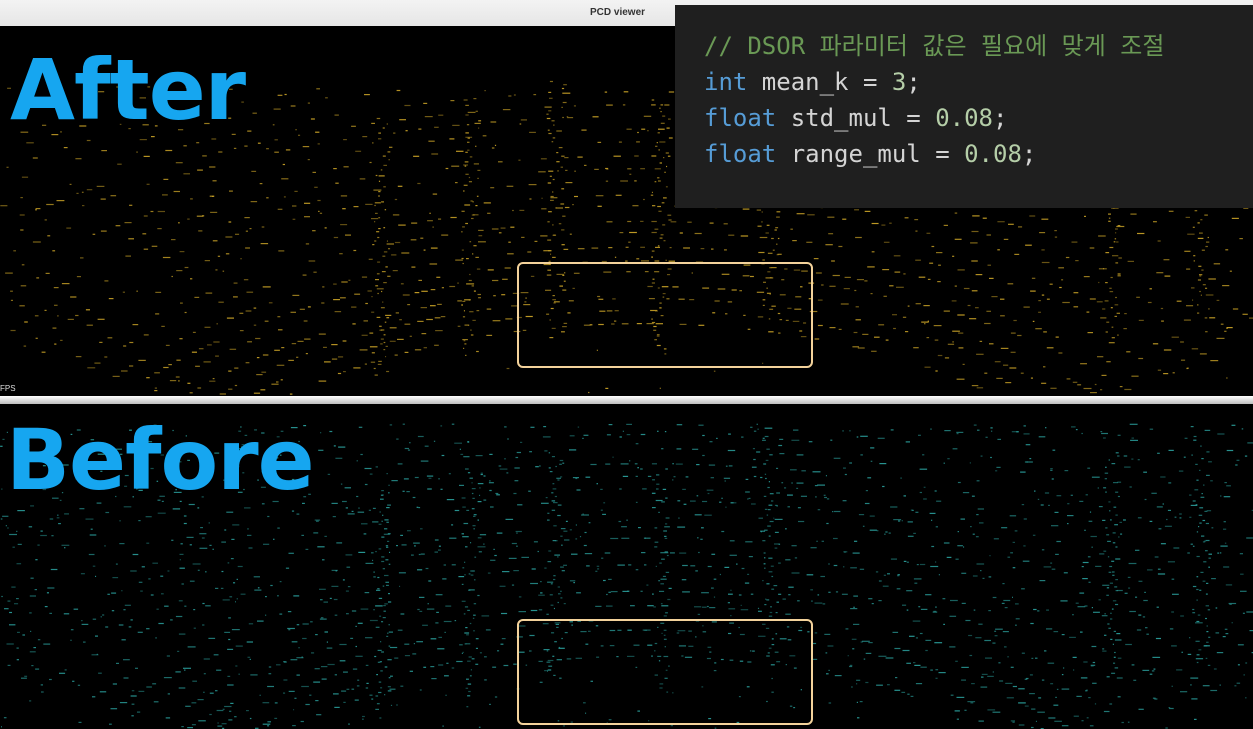  Describe the element at coordinates (160, 460) in the screenshot. I see `before-label: Before` at that location.